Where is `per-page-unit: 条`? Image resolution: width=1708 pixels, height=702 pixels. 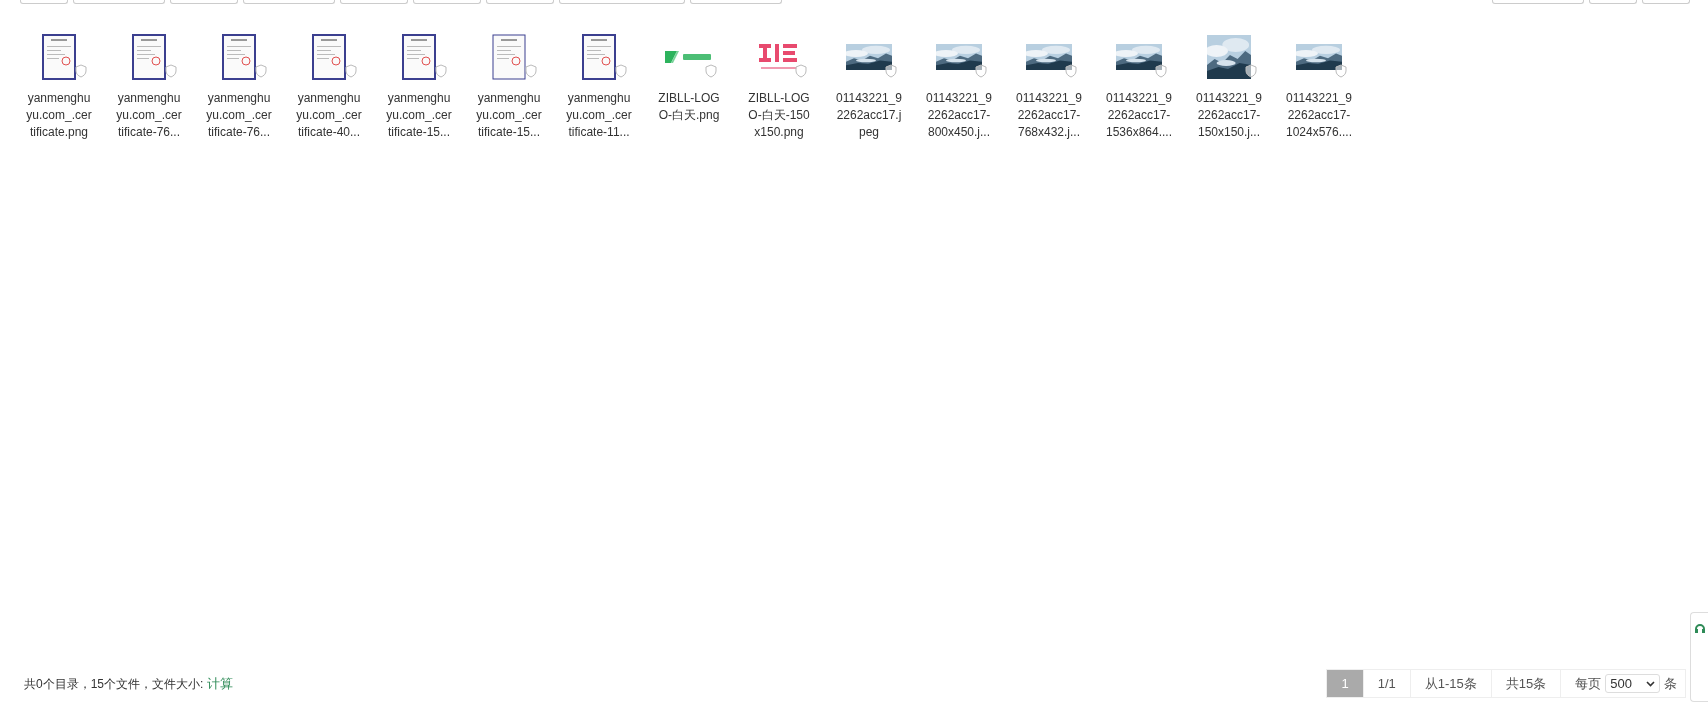
per-page-unit: 条 is located at coordinates (1670, 683).